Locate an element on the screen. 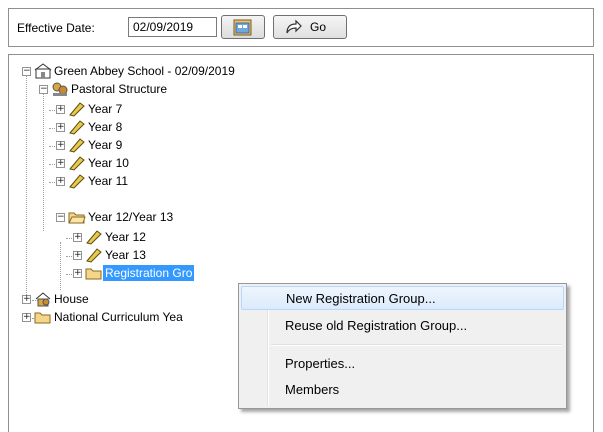 The image size is (603, 432). go-label: Go is located at coordinates (318, 27).